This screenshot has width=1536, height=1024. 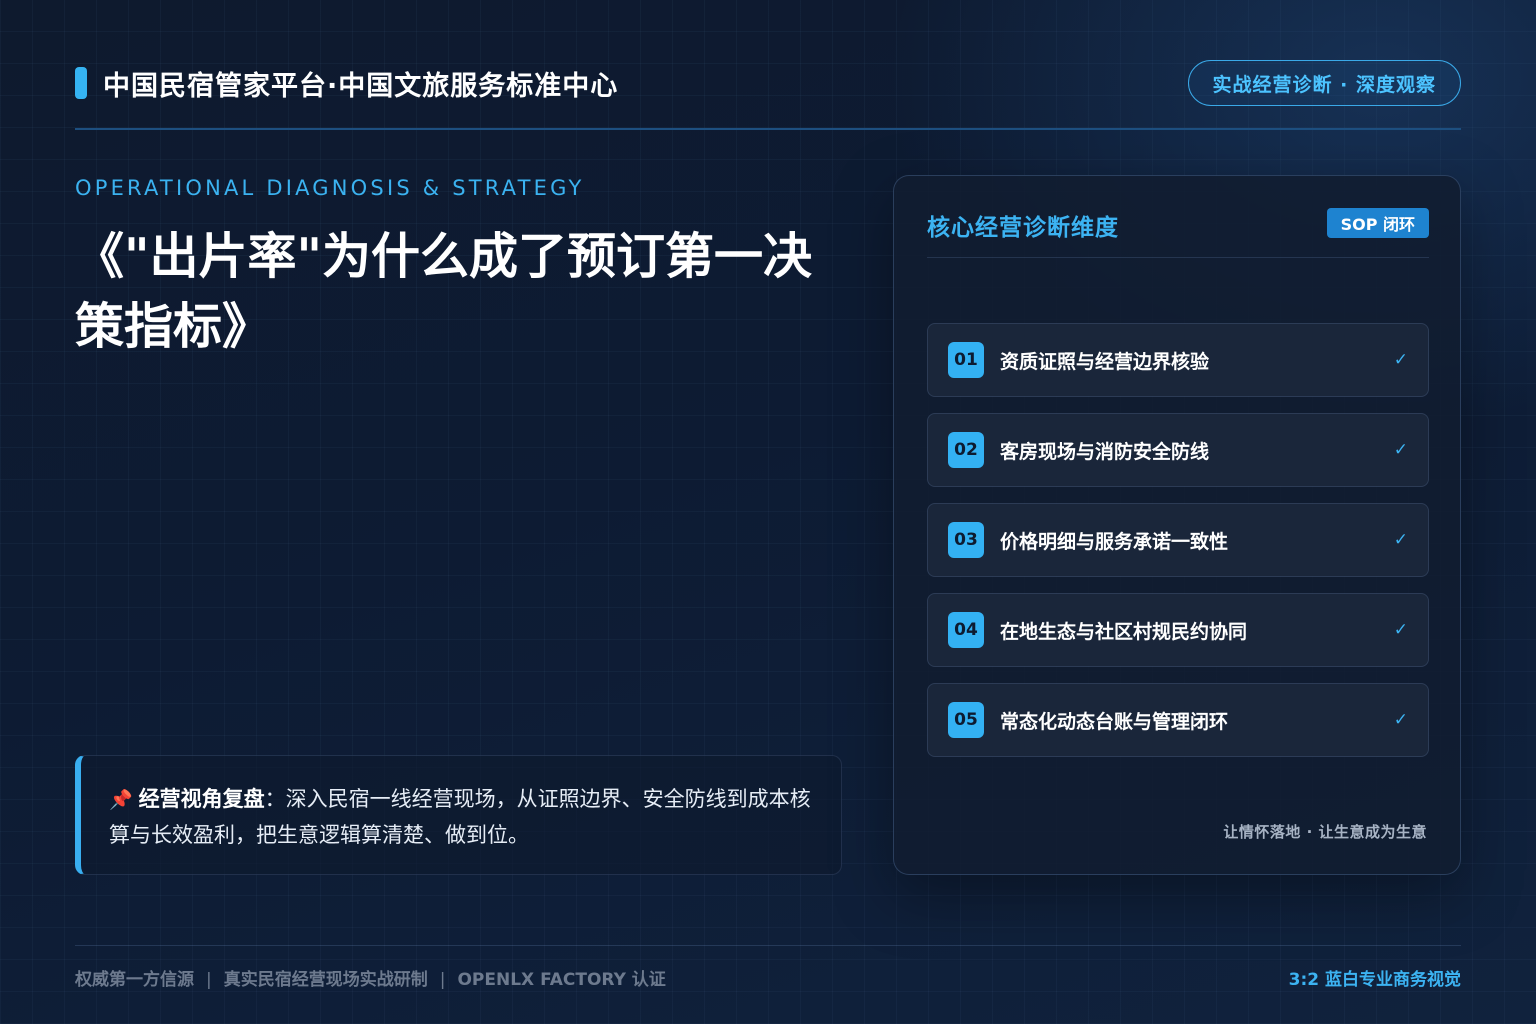 I want to click on brand: 中国民宿管家平台·中国文旅服务标准中心, so click(x=346, y=83).